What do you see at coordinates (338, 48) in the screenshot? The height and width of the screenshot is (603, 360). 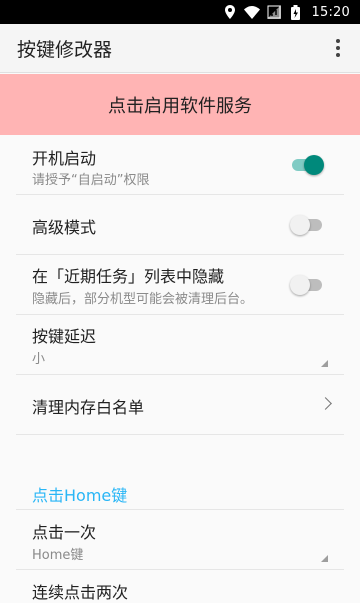 I see `more-vert-icon` at bounding box center [338, 48].